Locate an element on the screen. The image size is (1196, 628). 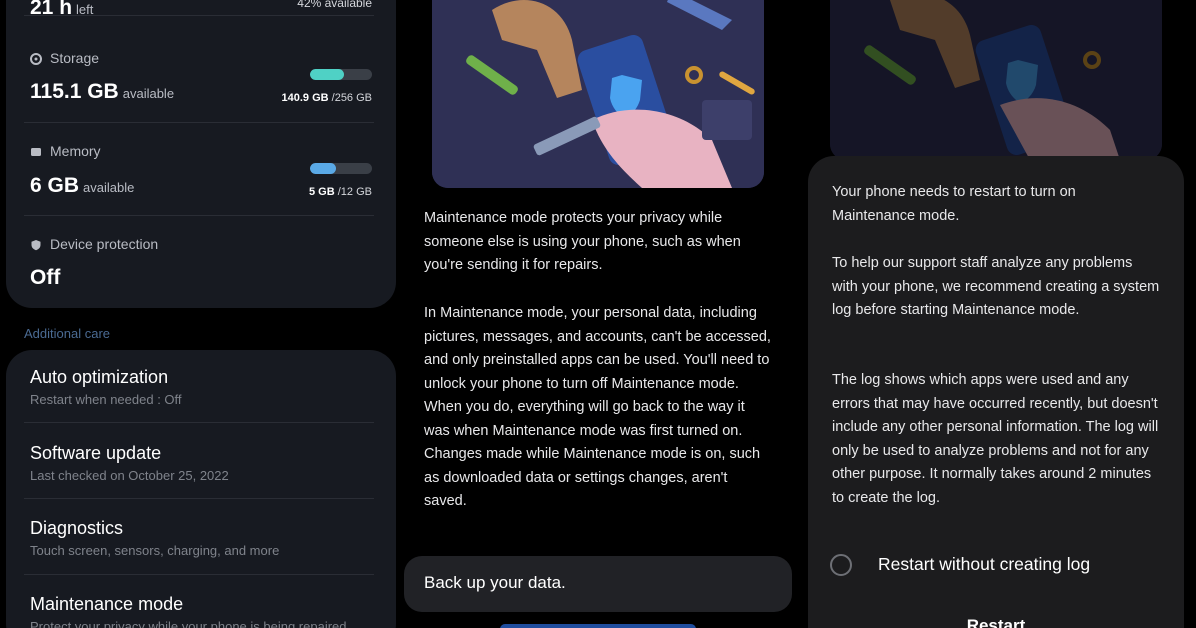
repair-illustration is located at coordinates (598, 94).